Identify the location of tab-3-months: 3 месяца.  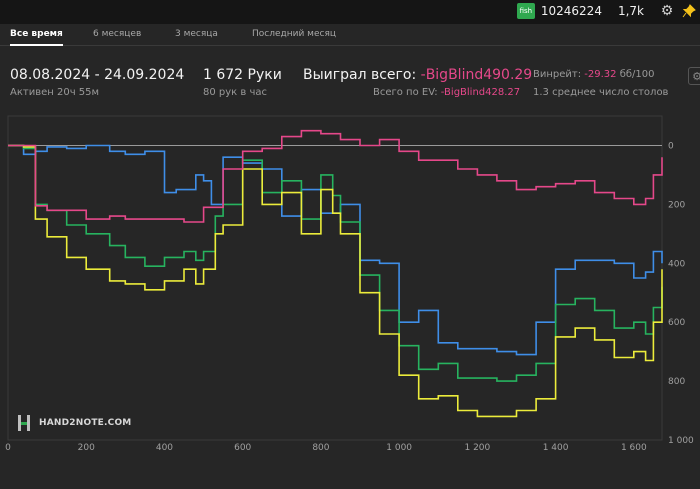
(196, 35).